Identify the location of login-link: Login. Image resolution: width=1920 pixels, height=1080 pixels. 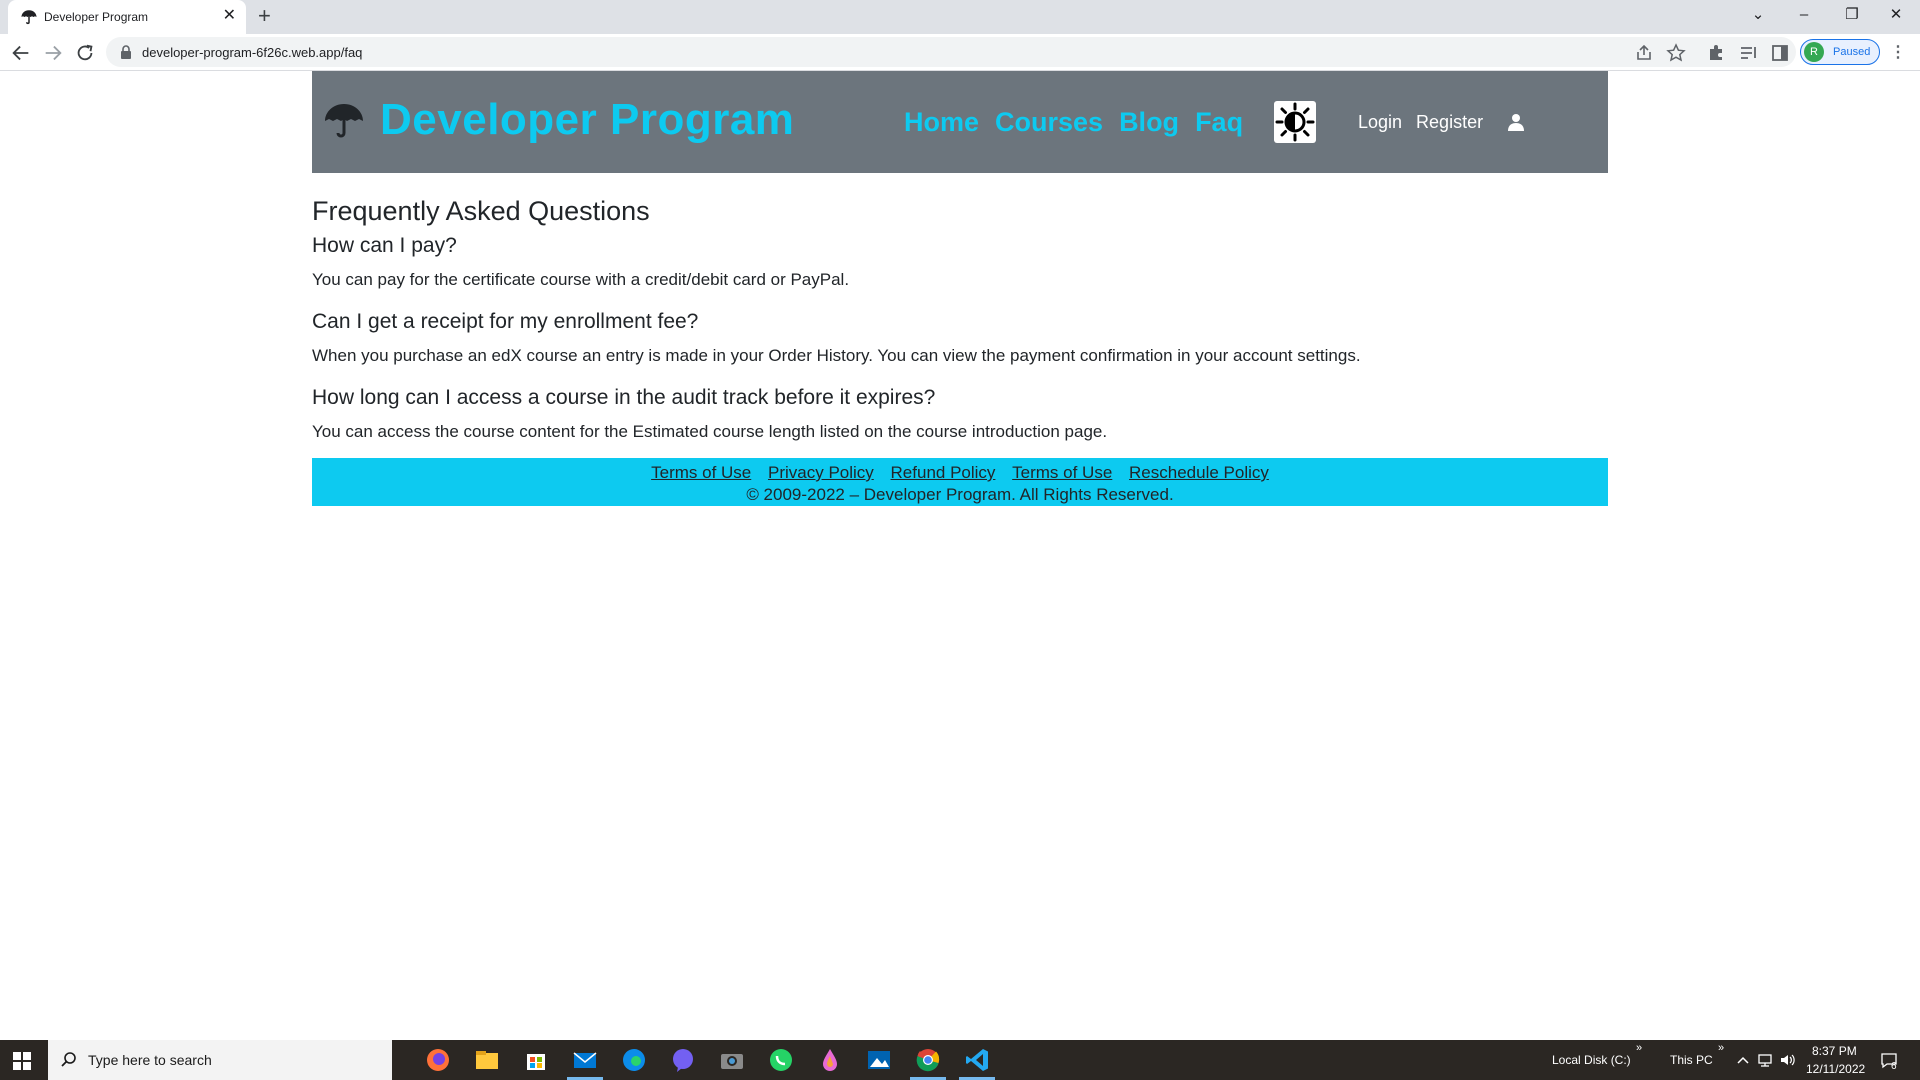
(1380, 122).